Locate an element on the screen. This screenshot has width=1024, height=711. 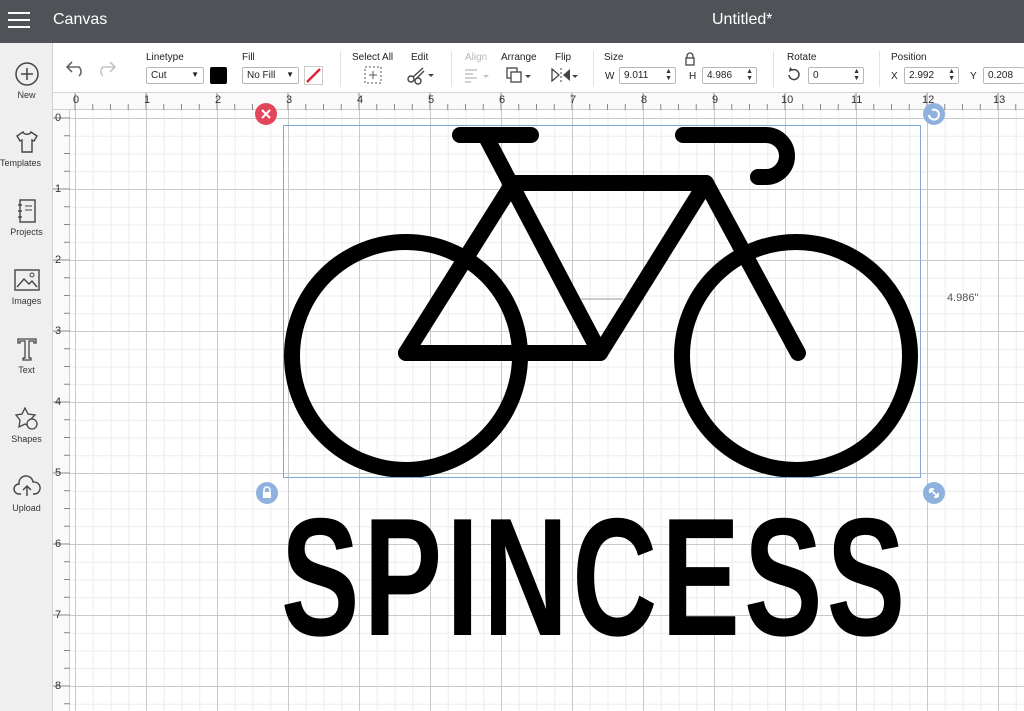
linetype-select: Cut ▼ is located at coordinates (175, 75).